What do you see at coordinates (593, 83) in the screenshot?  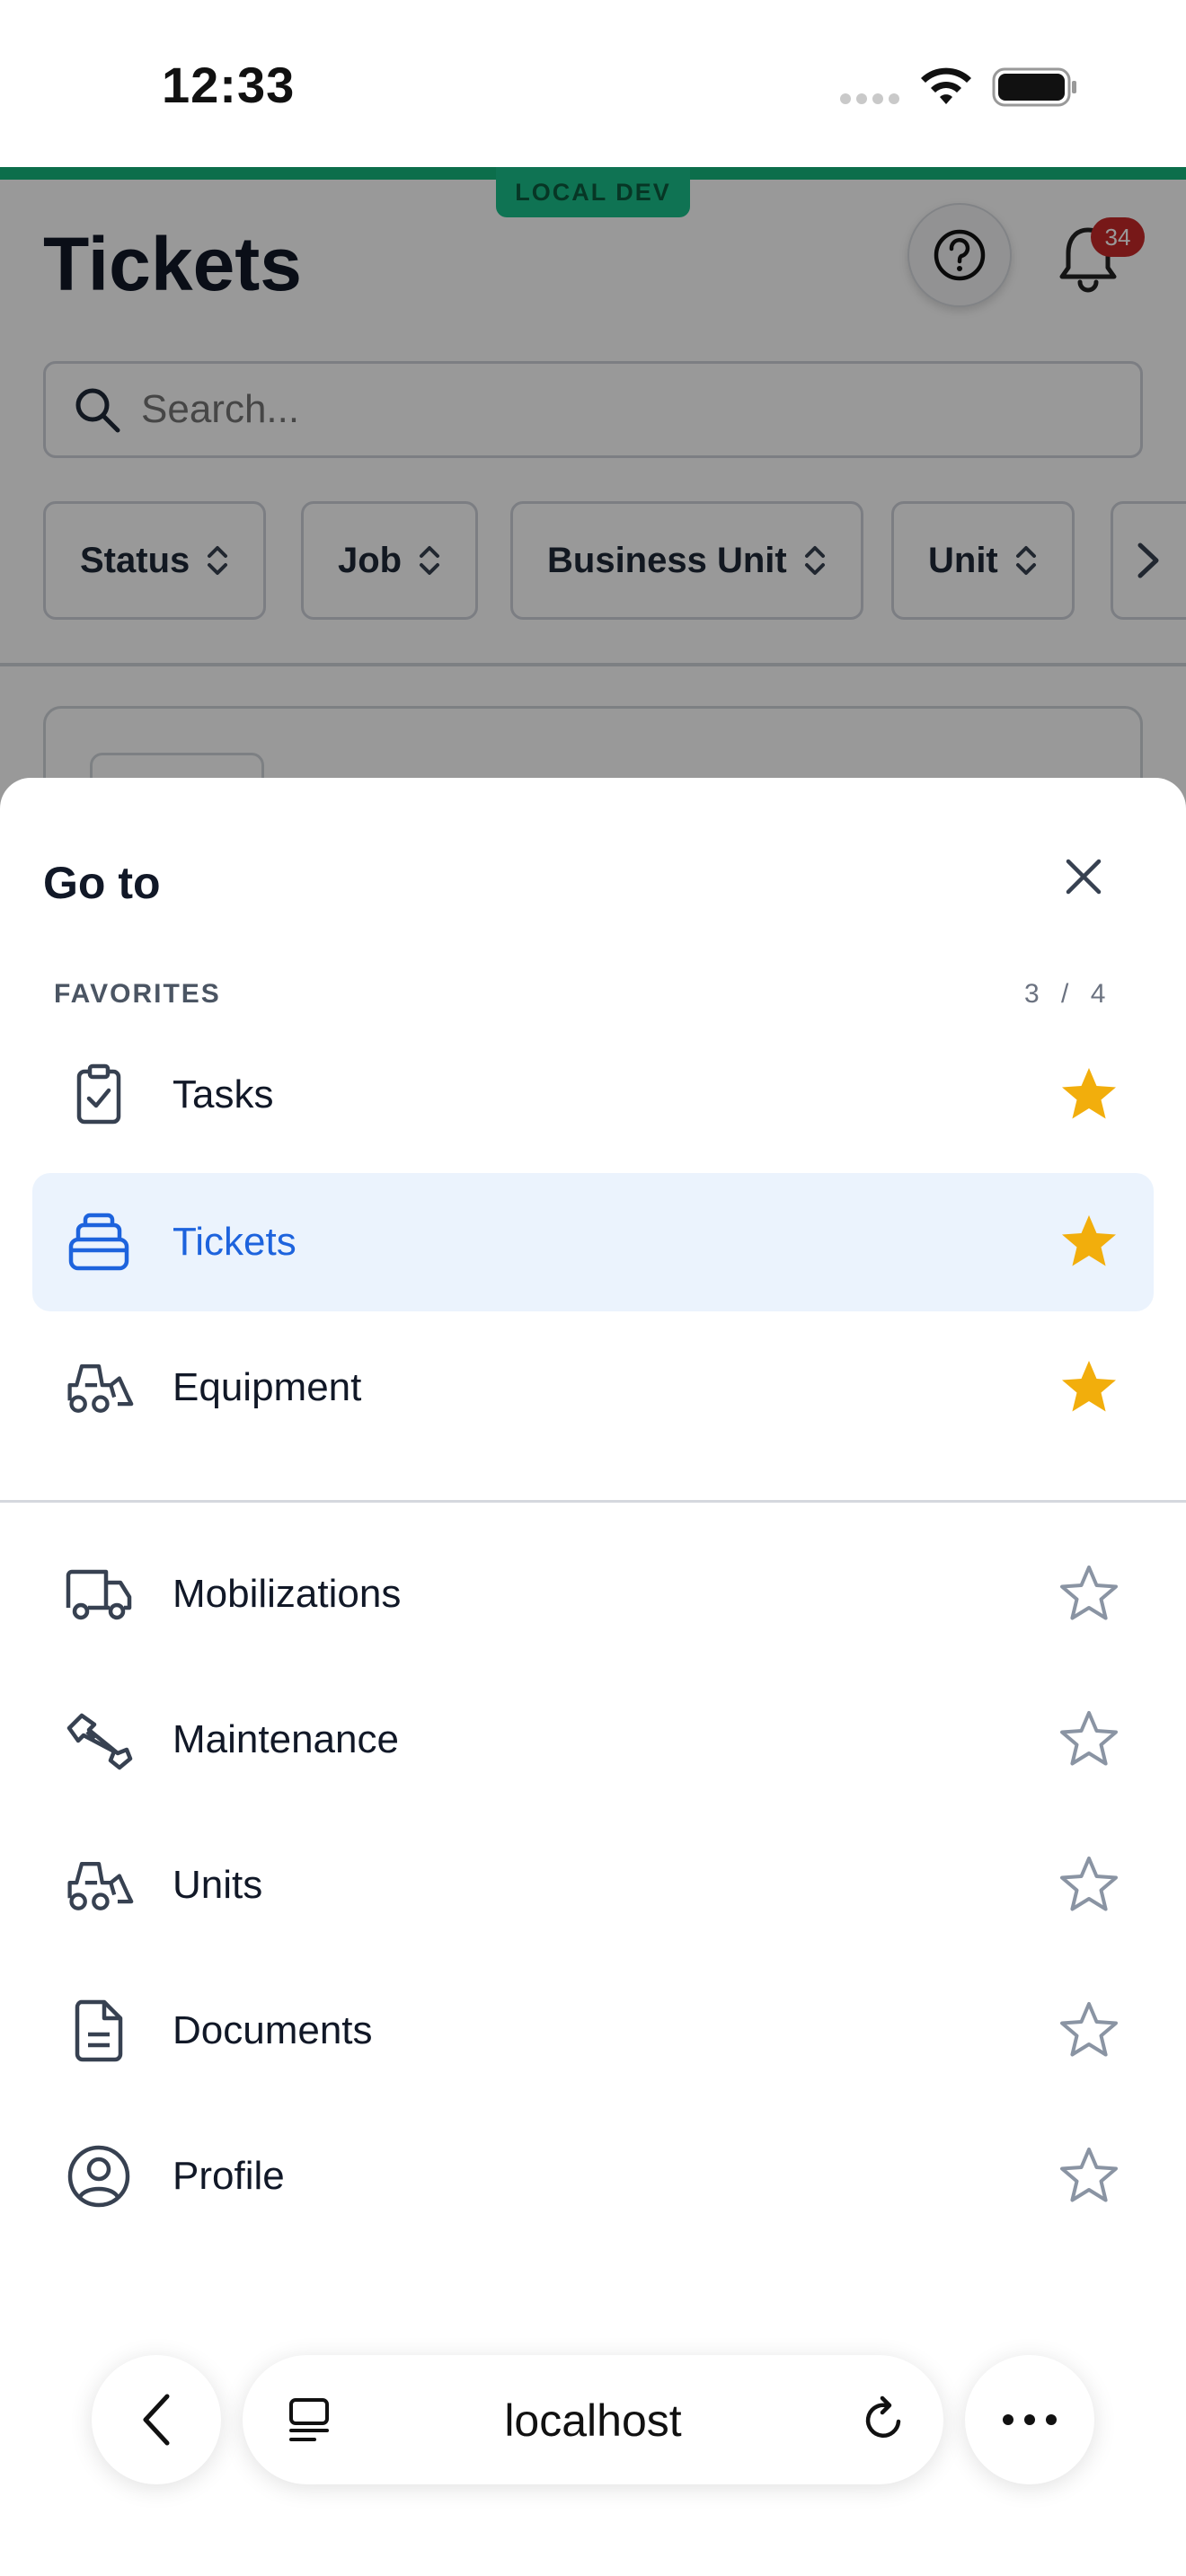 I see `status-bar: 12:33` at bounding box center [593, 83].